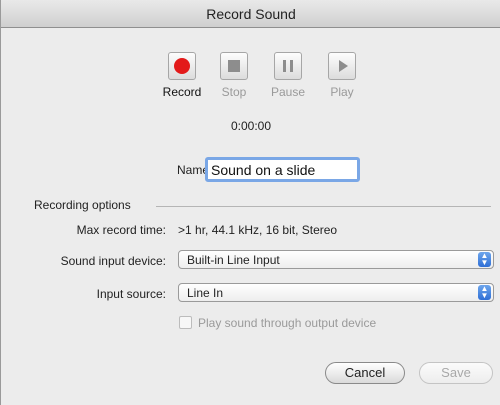 This screenshot has width=500, height=405. I want to click on stop-icon, so click(234, 66).